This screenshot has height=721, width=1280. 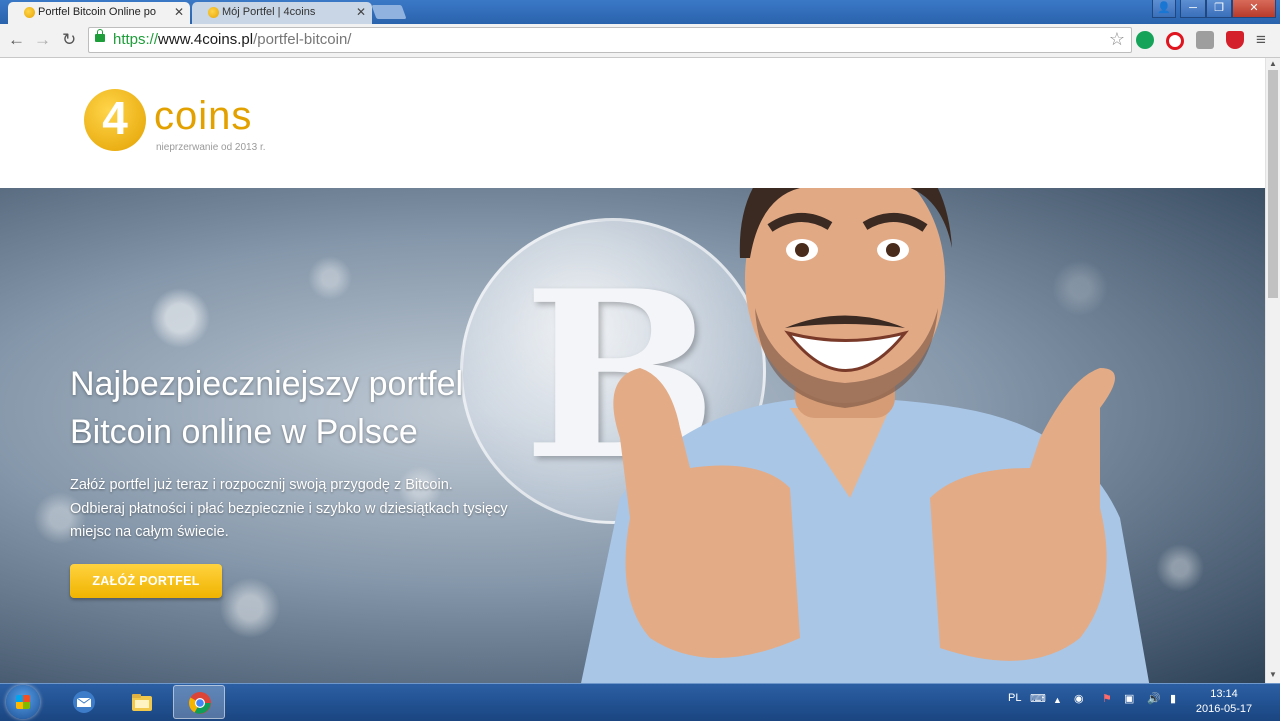 What do you see at coordinates (1205, 40) in the screenshot?
I see `extension-grey-icon` at bounding box center [1205, 40].